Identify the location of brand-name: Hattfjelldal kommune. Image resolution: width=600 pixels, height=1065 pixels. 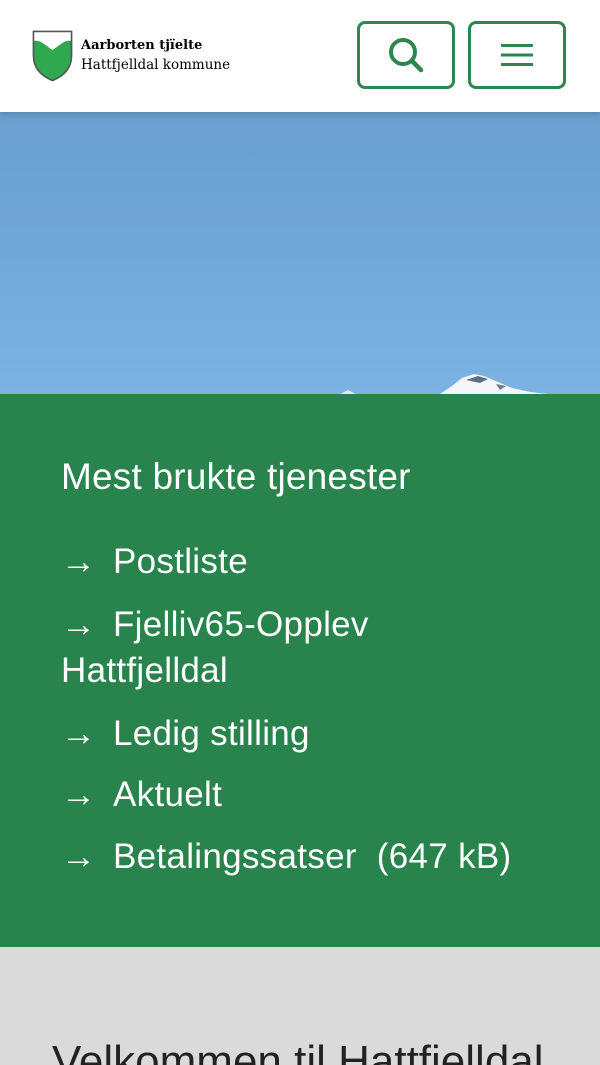
(156, 65).